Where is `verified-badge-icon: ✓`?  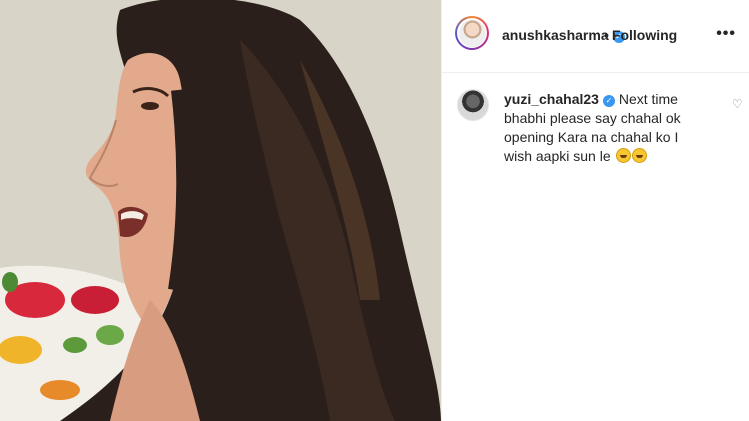
verified-badge-icon: ✓ is located at coordinates (608, 101).